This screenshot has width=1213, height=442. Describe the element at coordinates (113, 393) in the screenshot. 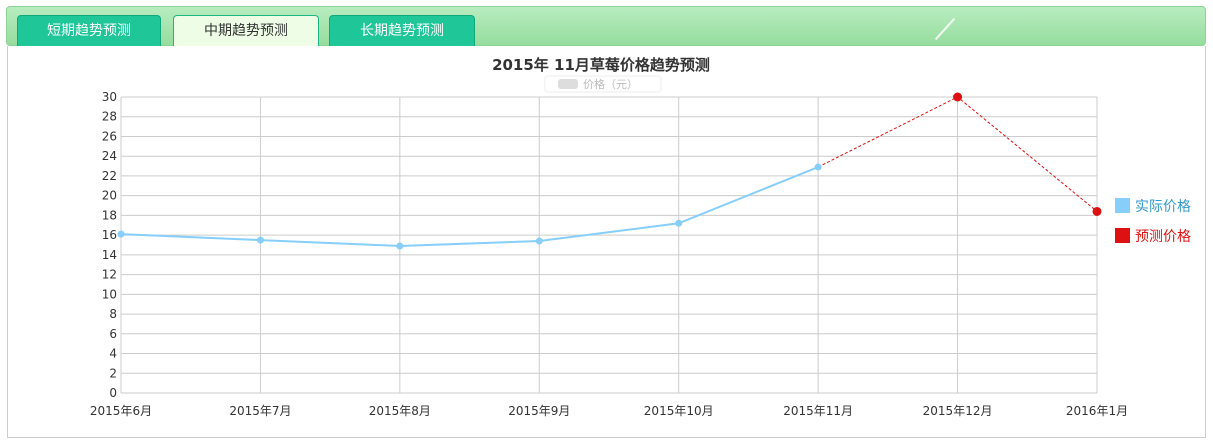

I see `y-tick-label: 0` at that location.